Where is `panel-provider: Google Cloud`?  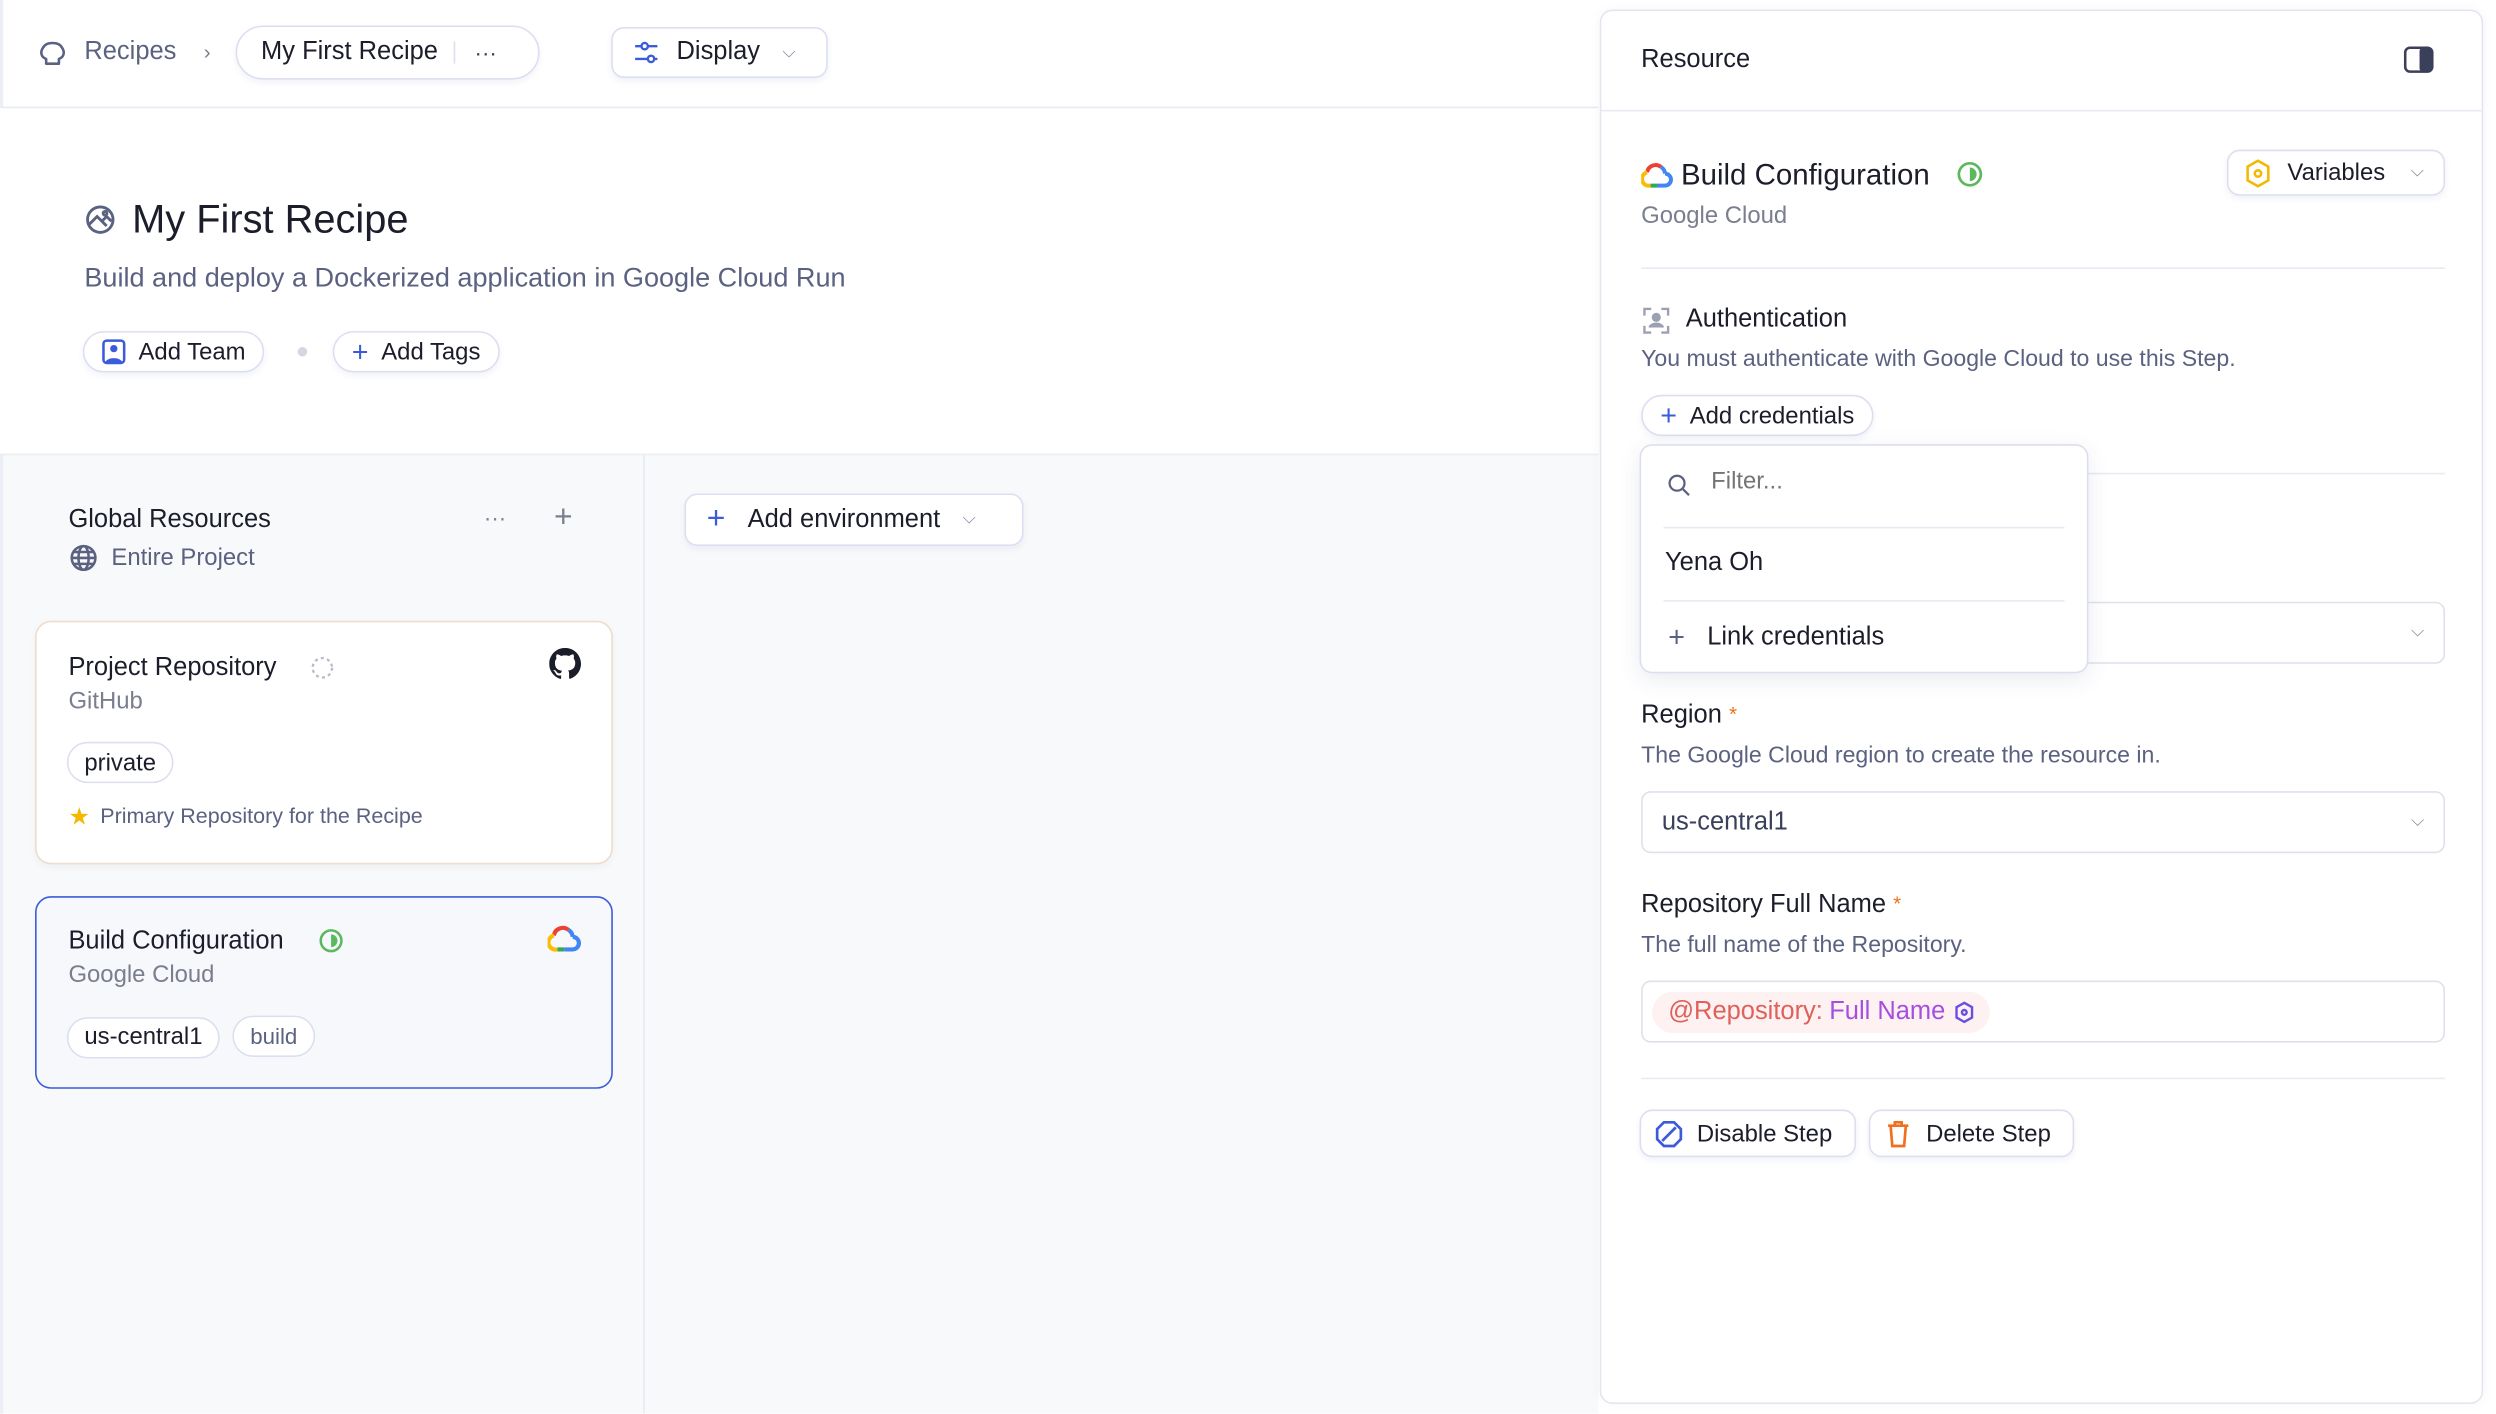
panel-provider: Google Cloud is located at coordinates (1714, 216).